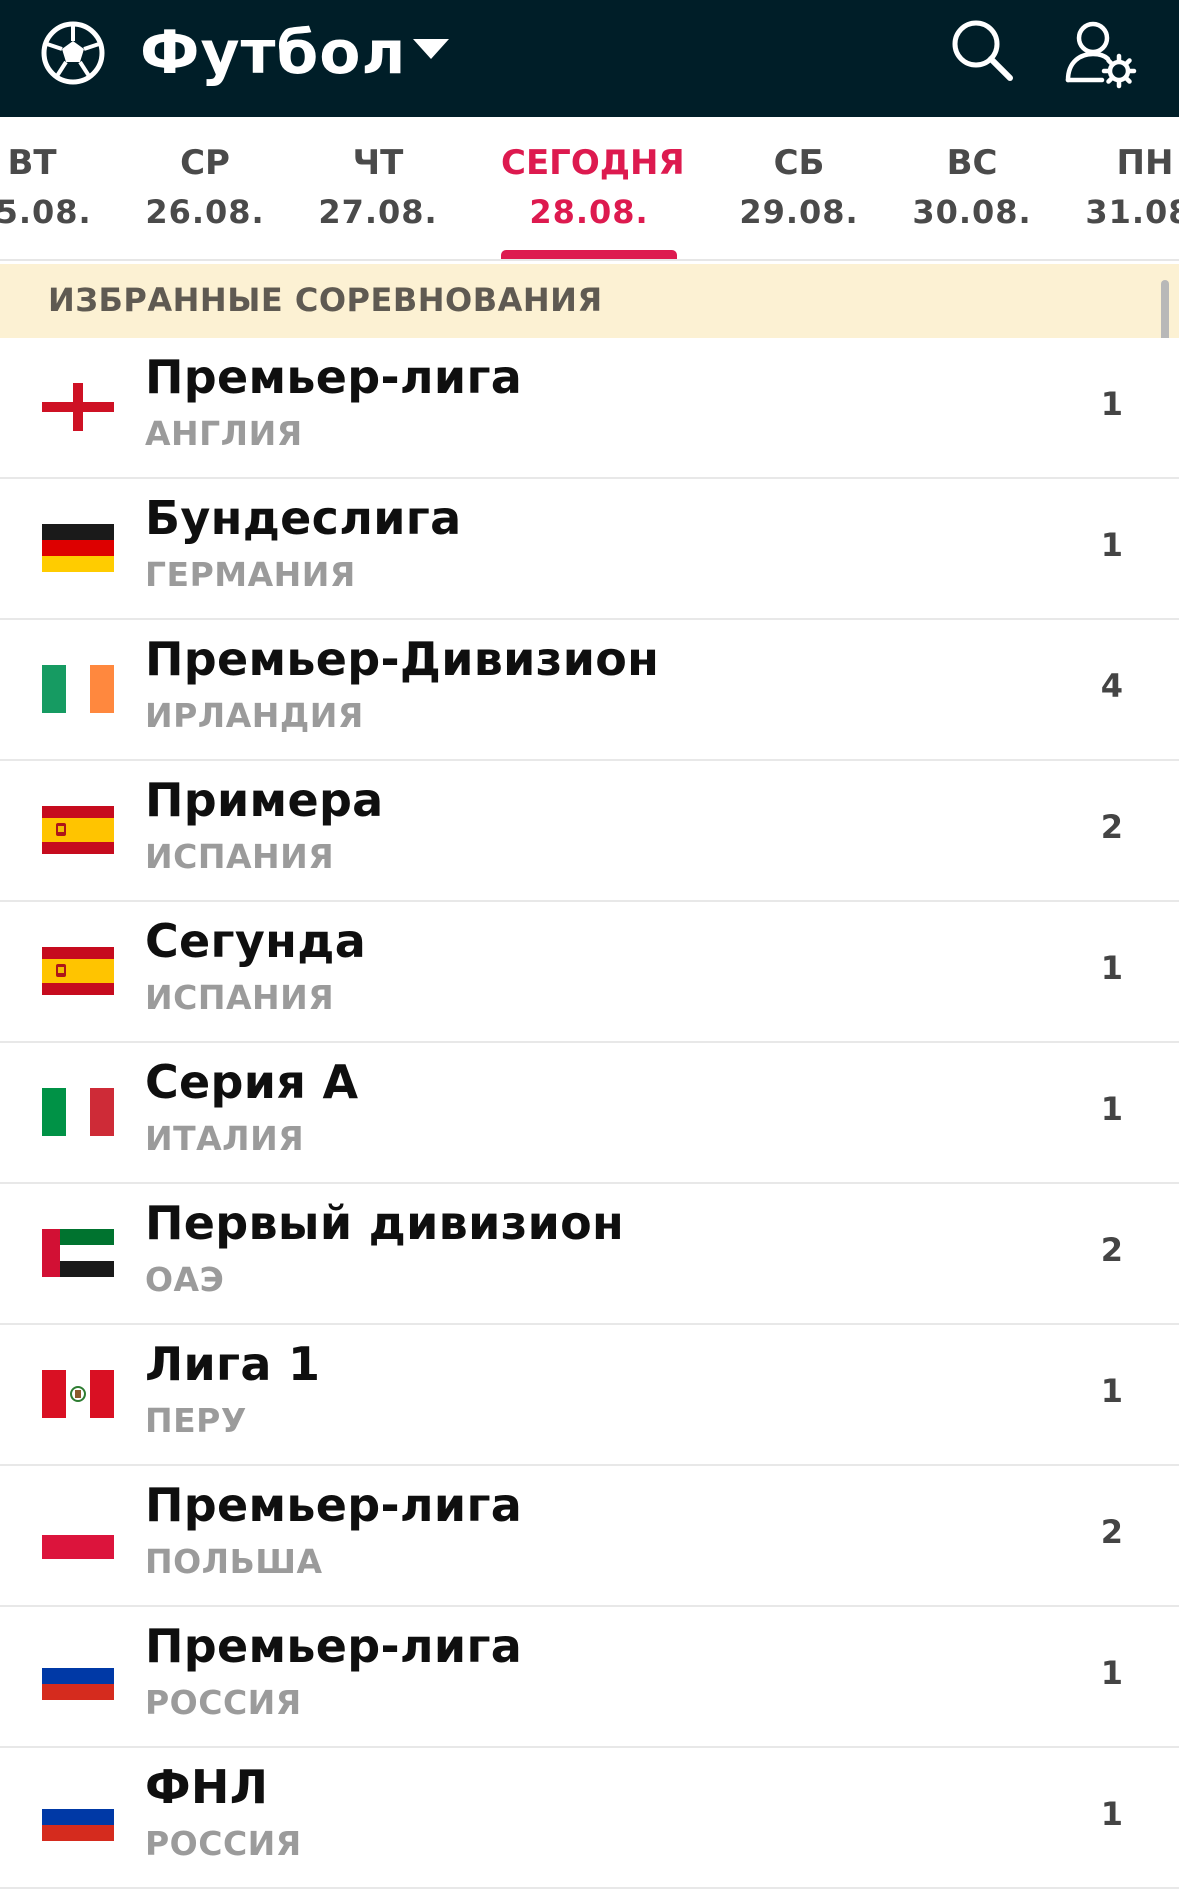 The image size is (1179, 1891). Describe the element at coordinates (250, 574) in the screenshot. I see `competition-country: ГЕРМАНИЯ` at that location.